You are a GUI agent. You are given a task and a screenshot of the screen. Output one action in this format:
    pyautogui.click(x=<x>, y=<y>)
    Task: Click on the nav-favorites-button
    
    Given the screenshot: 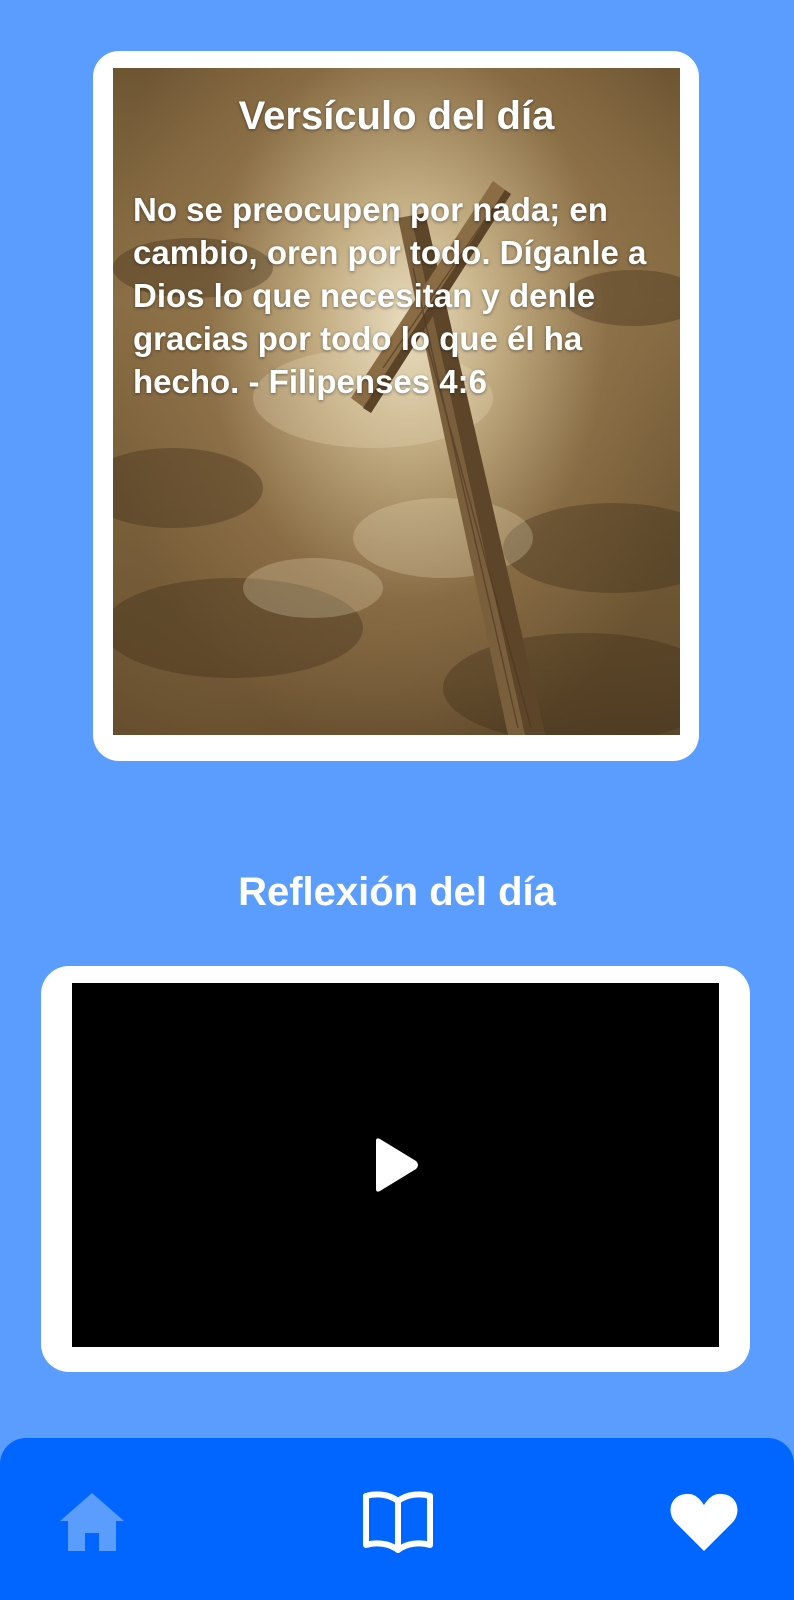 What is the action you would take?
    pyautogui.click(x=704, y=1522)
    